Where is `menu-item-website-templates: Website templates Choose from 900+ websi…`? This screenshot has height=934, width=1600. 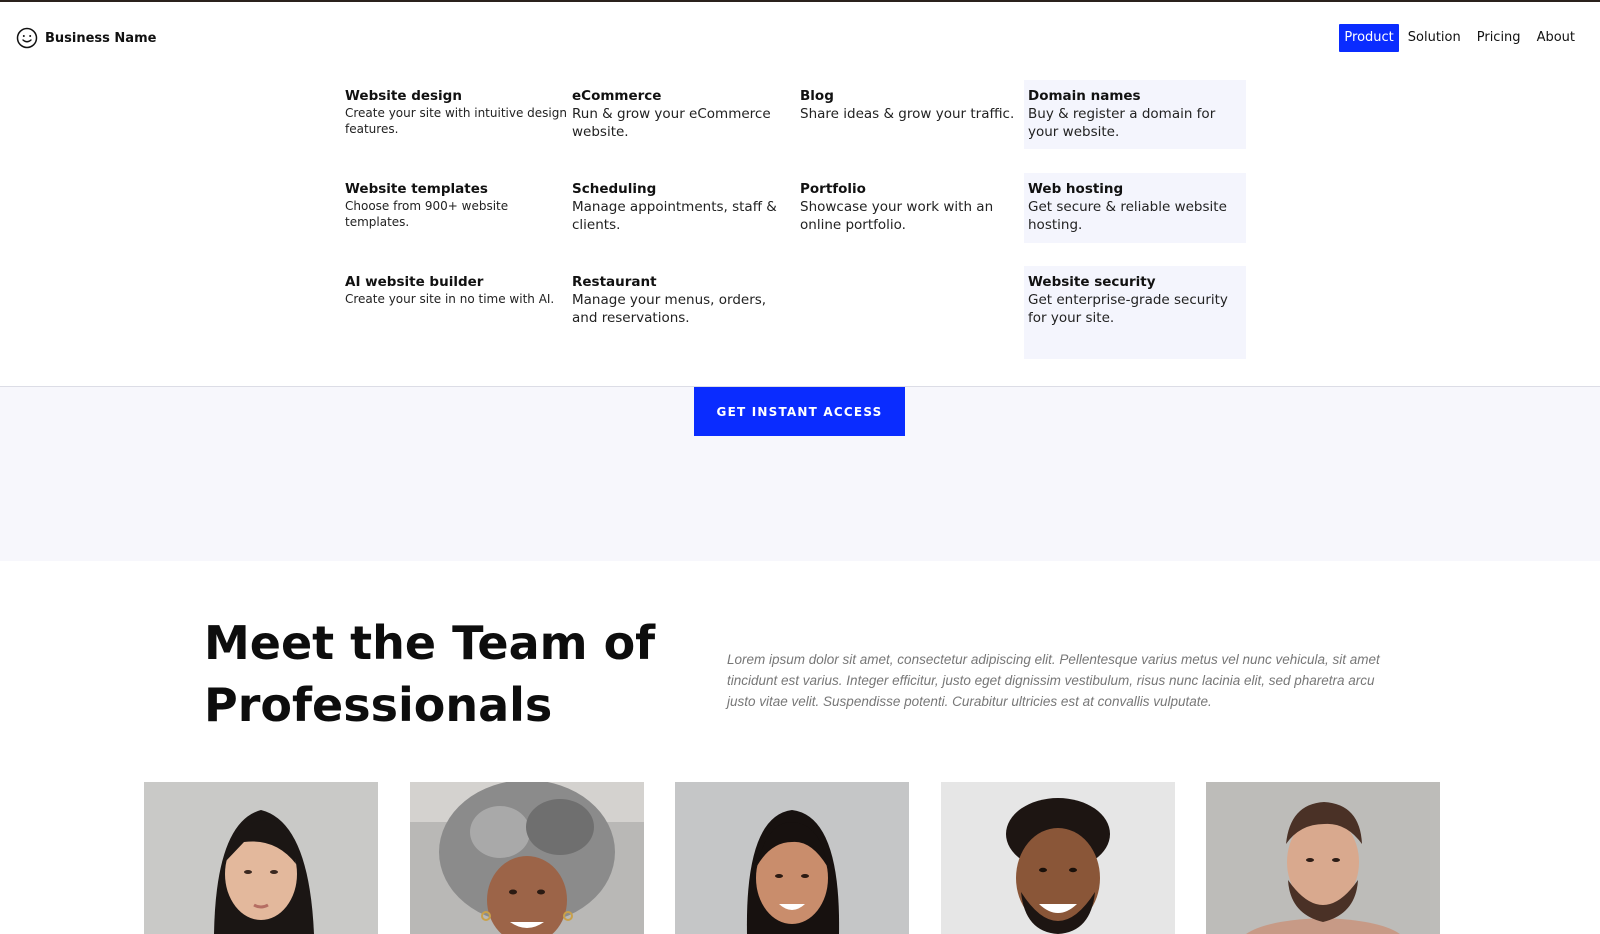 menu-item-website-templates: Website templates Choose from 900+ websi… is located at coordinates (456, 205).